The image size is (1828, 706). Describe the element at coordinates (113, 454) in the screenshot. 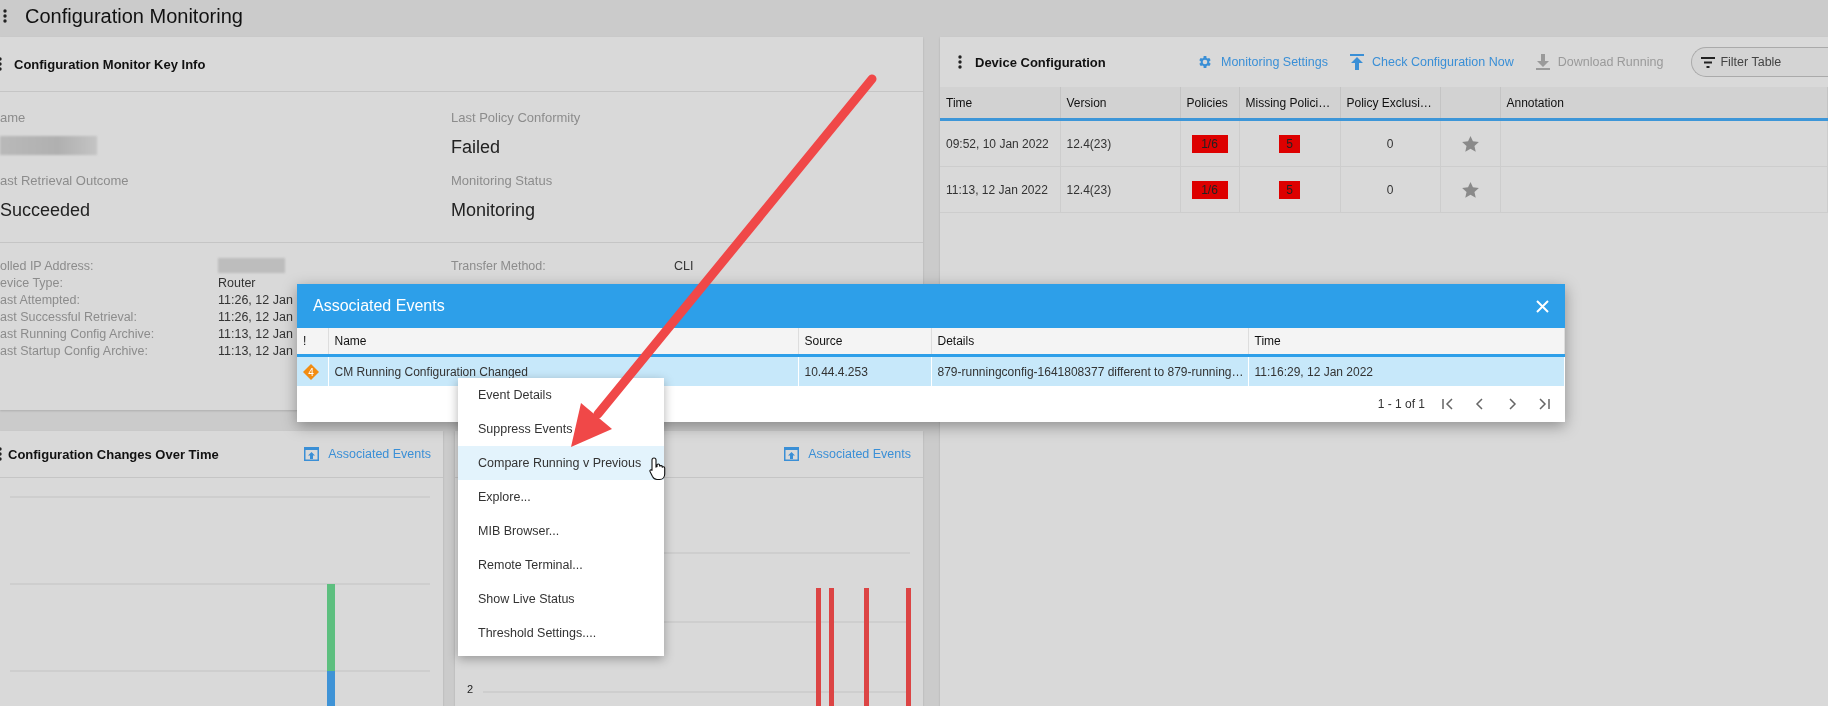

I see `panel-title: Configuration Changes Over Time` at that location.